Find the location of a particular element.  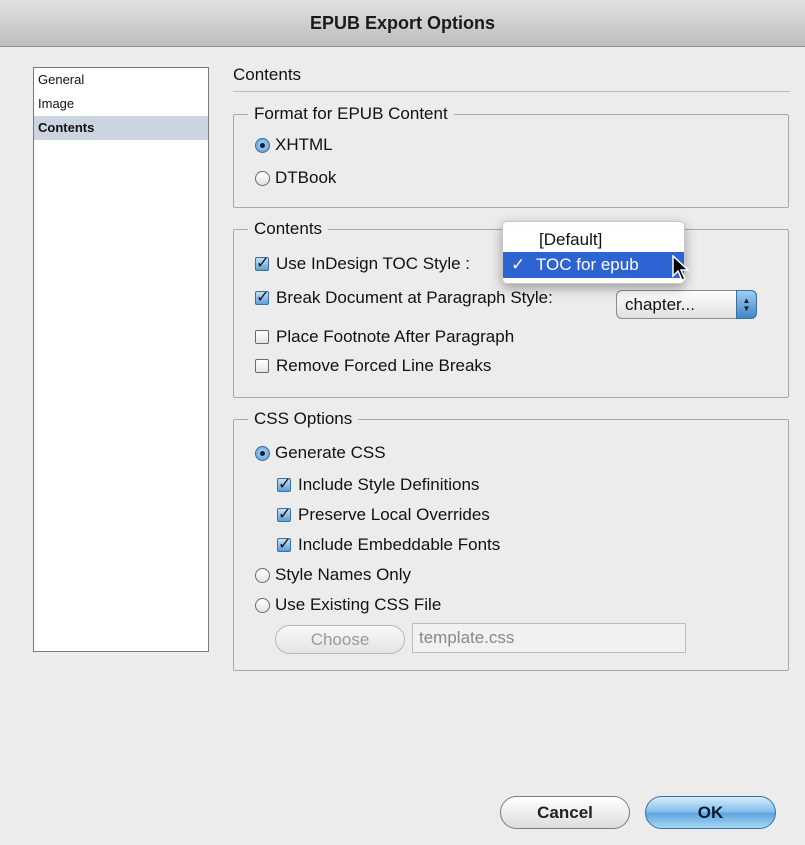

radio-style-names-only: Style Names Only is located at coordinates (333, 575).